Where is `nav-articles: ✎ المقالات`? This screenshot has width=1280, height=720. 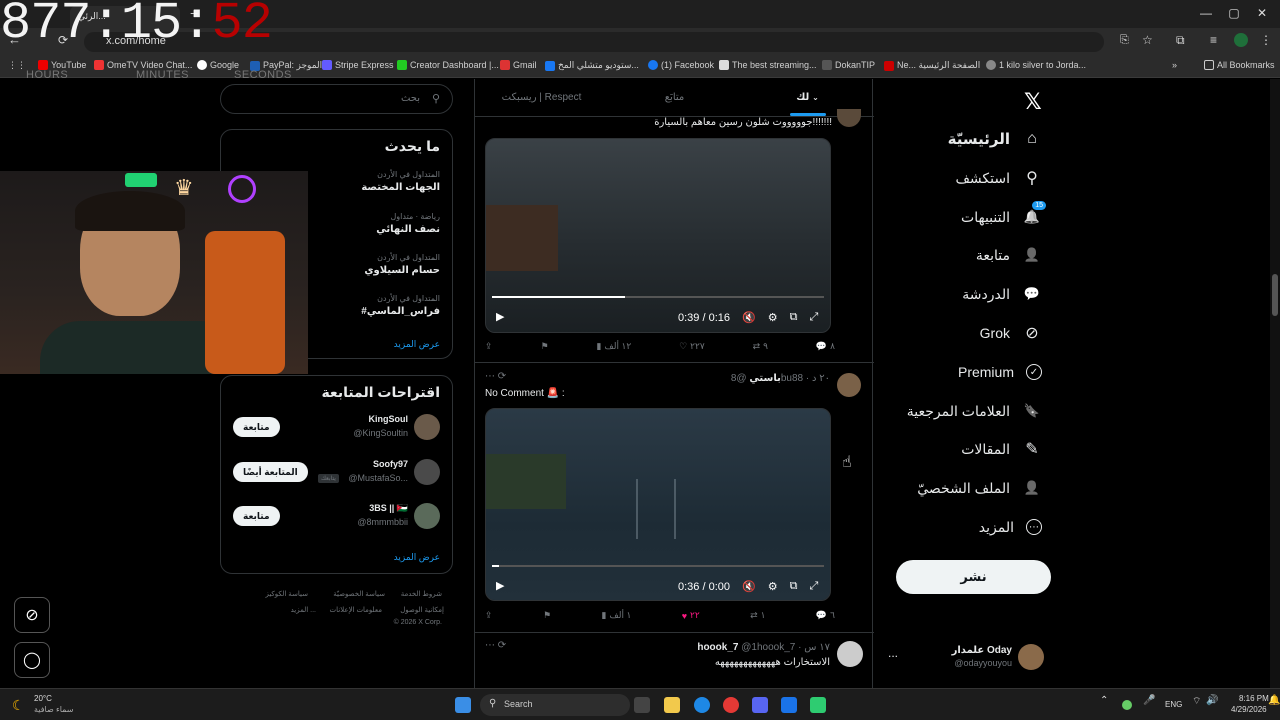
nav-articles: ✎ المقالات is located at coordinates (1001, 449).